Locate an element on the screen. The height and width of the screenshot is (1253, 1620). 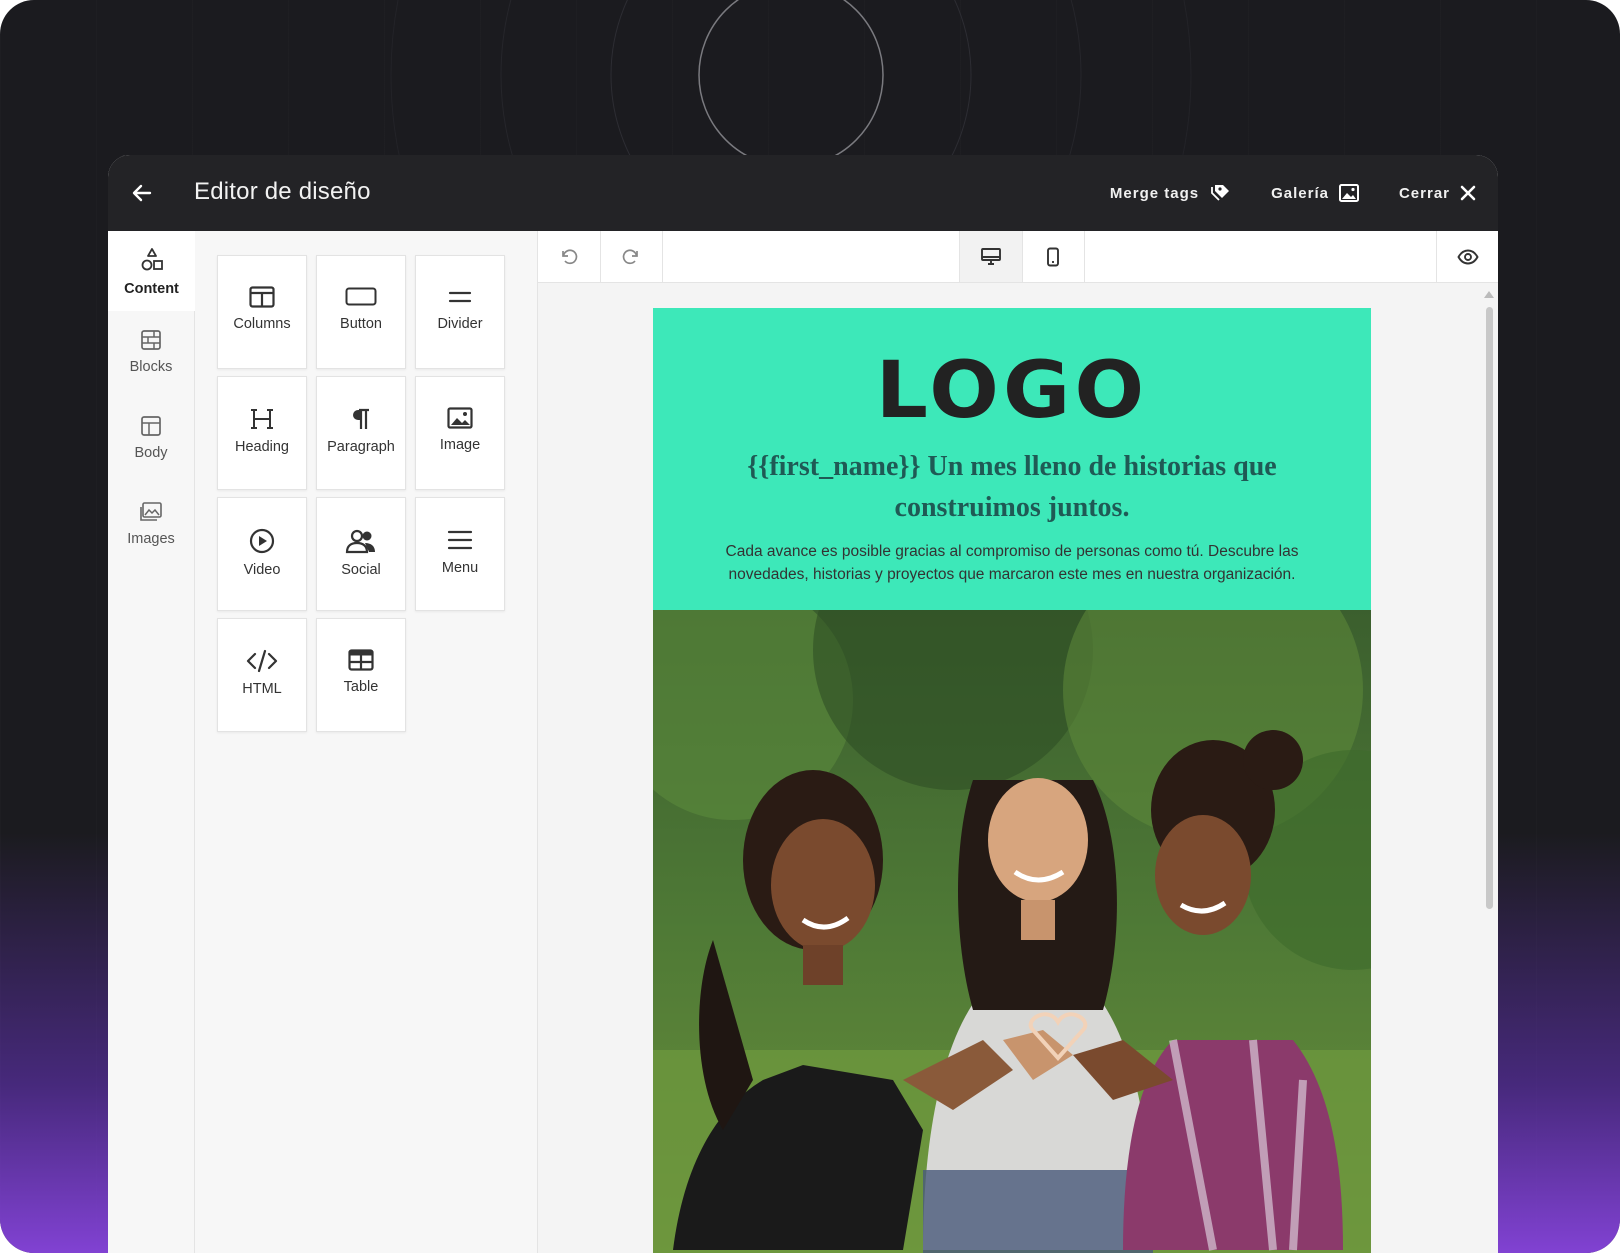
gallery-button: Galería is located at coordinates (1315, 193).